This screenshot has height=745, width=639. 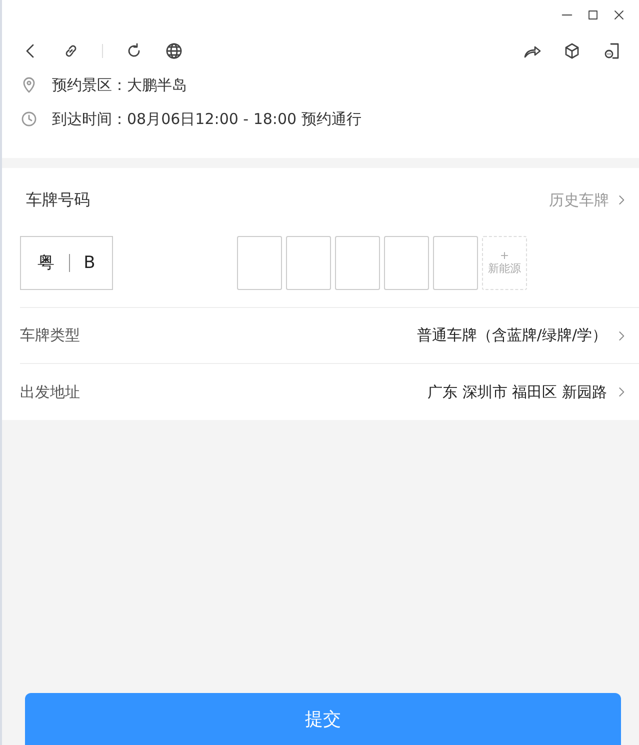 What do you see at coordinates (517, 392) in the screenshot?
I see `field-value: 广东 深圳市 福田区 新园路` at bounding box center [517, 392].